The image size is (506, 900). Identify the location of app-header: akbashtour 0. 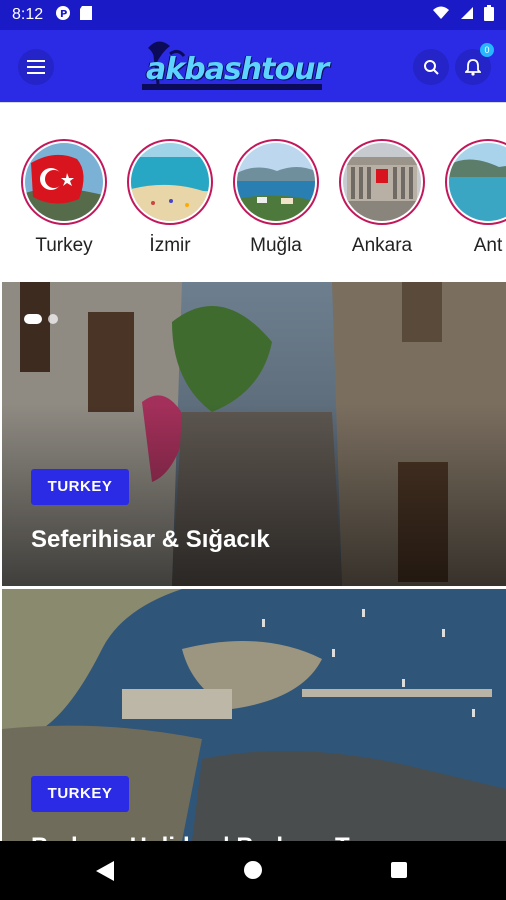
(253, 66).